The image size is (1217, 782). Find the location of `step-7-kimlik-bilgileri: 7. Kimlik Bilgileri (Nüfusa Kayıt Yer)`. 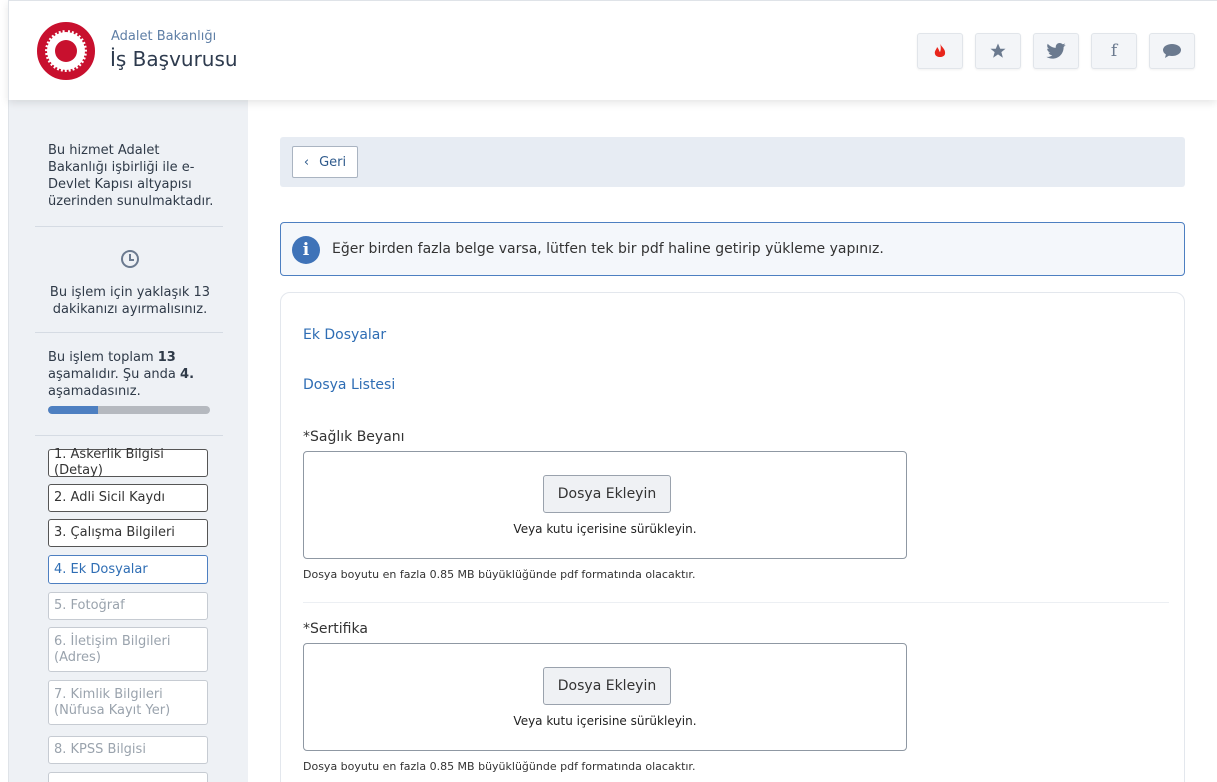

step-7-kimlik-bilgileri: 7. Kimlik Bilgileri (Nüfusa Kayıt Yer) is located at coordinates (128, 702).